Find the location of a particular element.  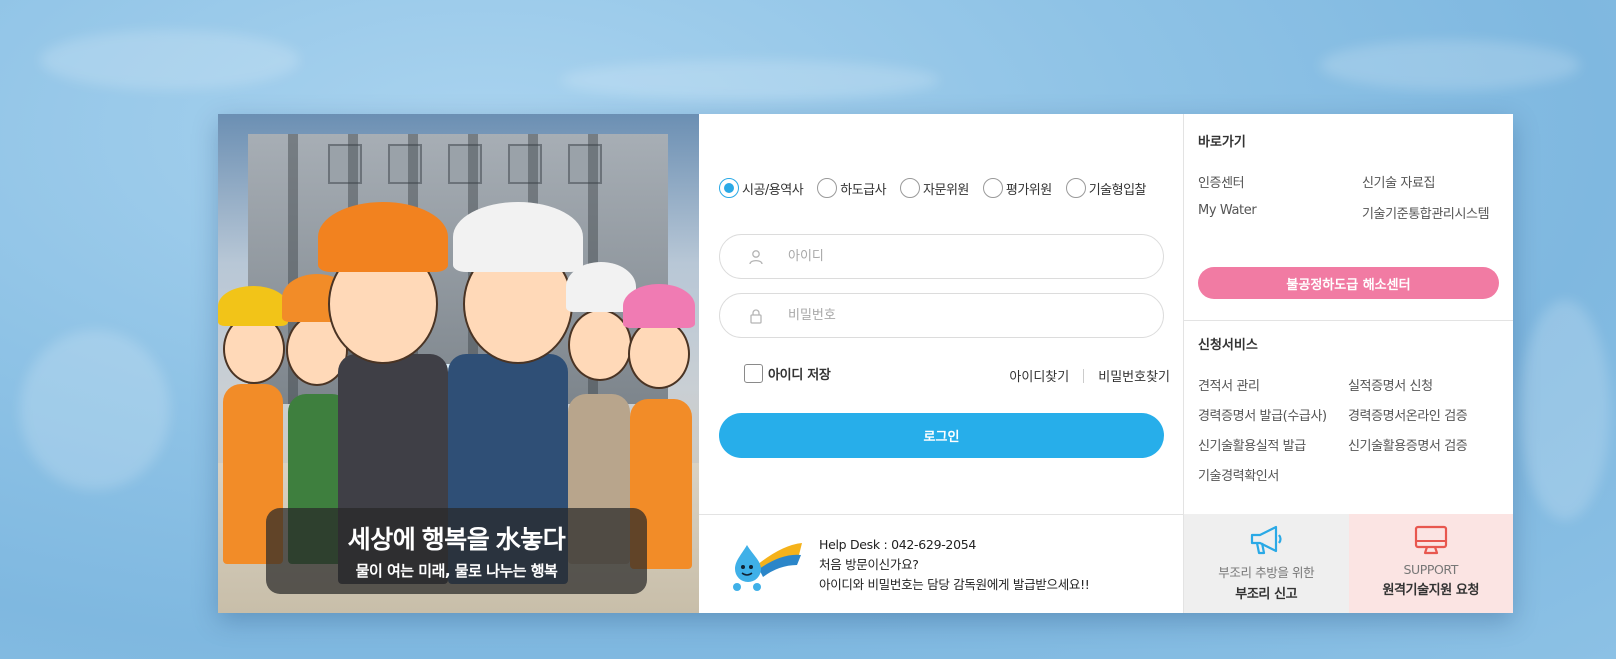

monitor-icon is located at coordinates (1430, 540).